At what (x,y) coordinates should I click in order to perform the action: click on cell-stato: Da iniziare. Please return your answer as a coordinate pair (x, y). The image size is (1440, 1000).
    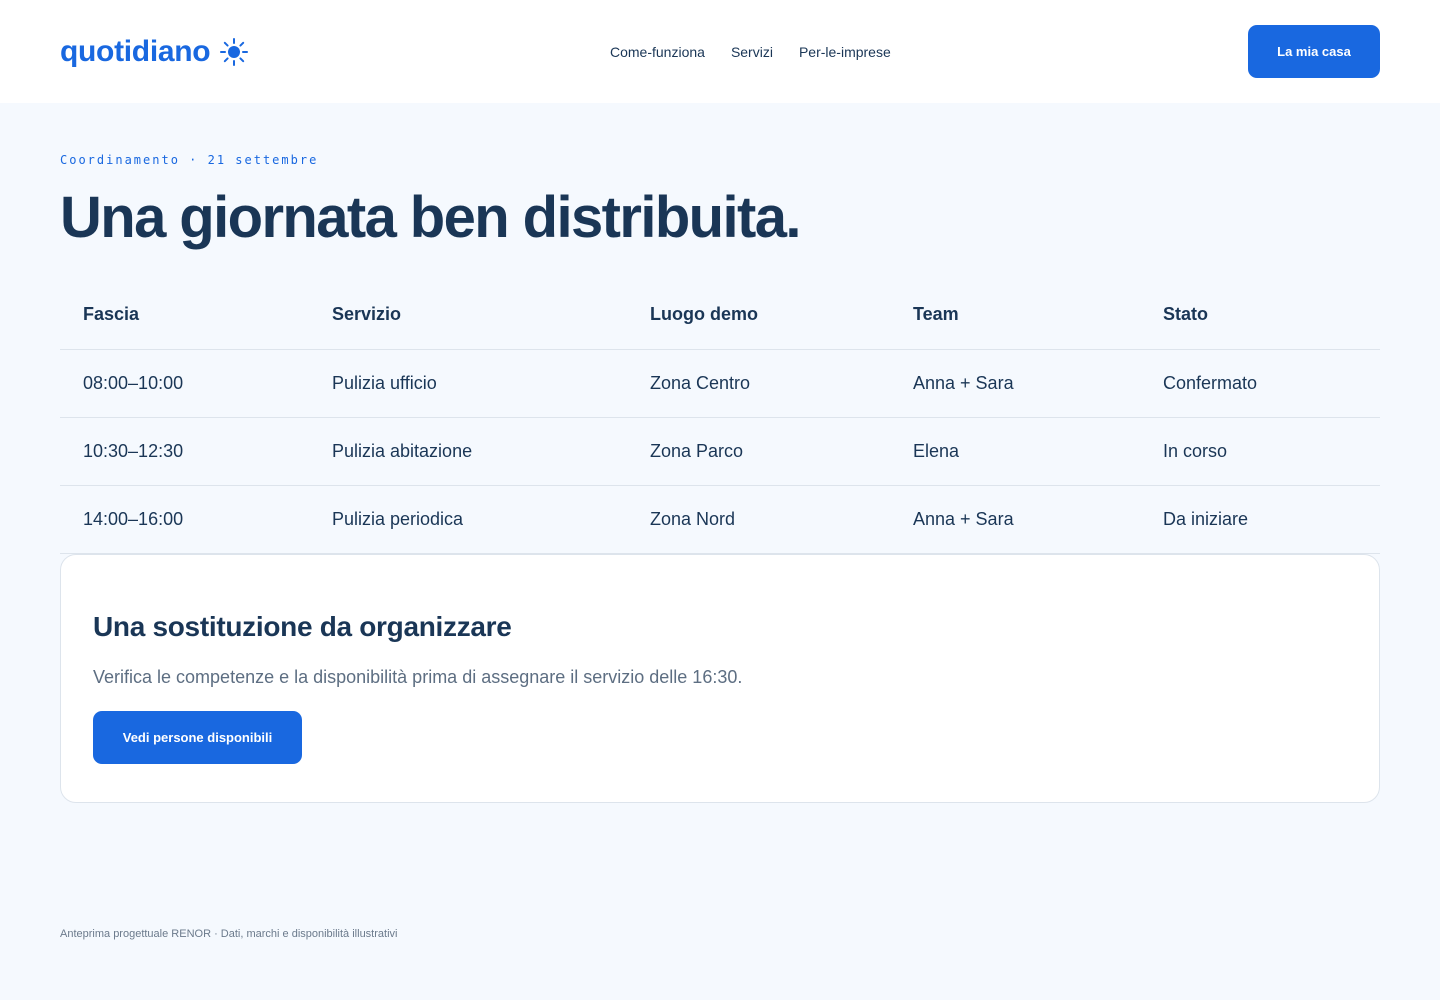
    Looking at the image, I should click on (1260, 519).